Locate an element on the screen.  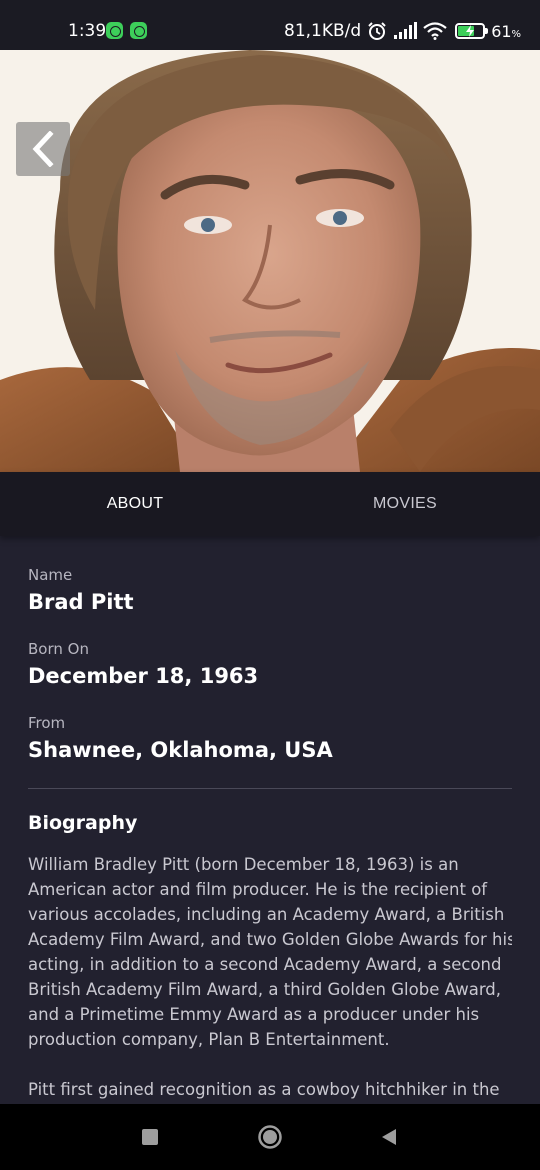
born-label: Born On is located at coordinates (58, 649).